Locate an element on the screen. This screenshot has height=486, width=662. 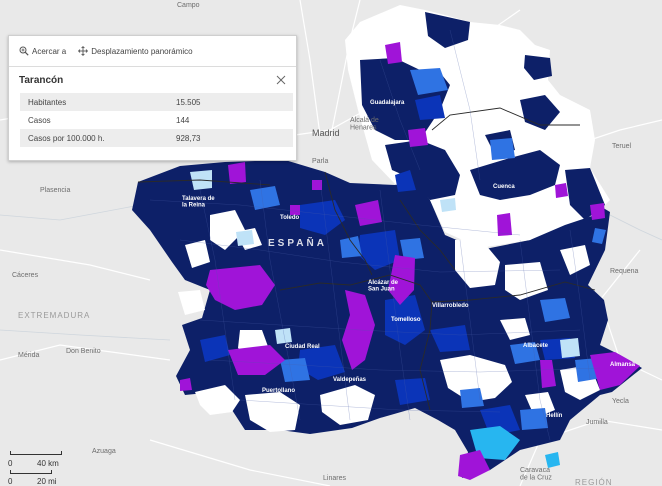
pan-icon is located at coordinates (83, 51).